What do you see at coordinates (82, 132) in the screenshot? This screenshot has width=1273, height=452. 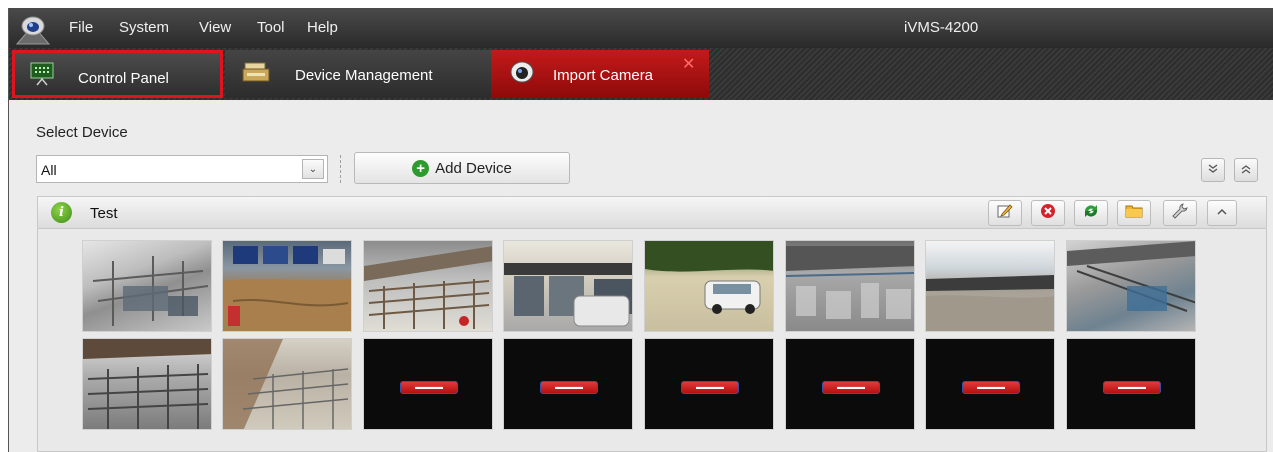 I see `select-device-label: Select Device` at bounding box center [82, 132].